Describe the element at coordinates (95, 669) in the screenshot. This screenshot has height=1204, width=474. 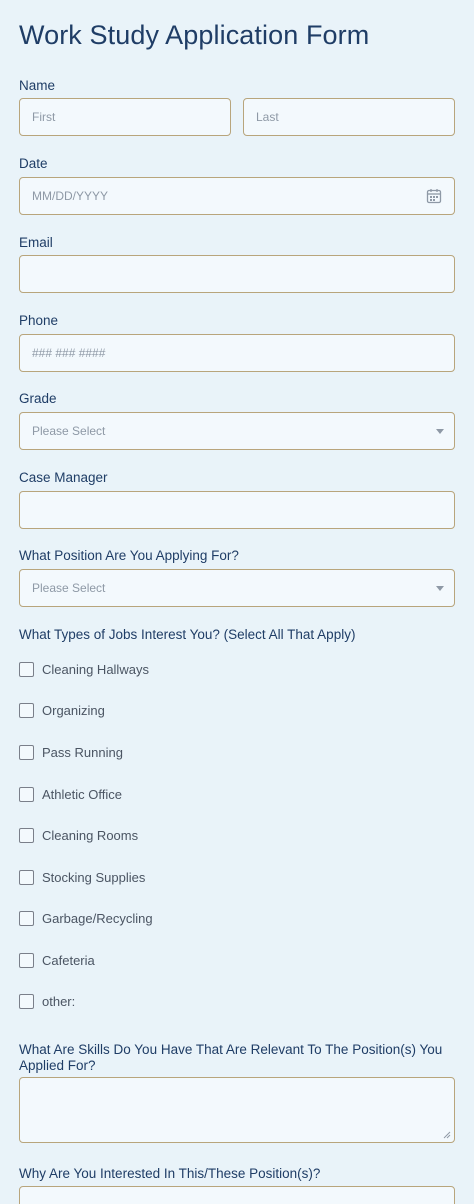
I see `checkbox-label: Cleaning Hallways` at that location.